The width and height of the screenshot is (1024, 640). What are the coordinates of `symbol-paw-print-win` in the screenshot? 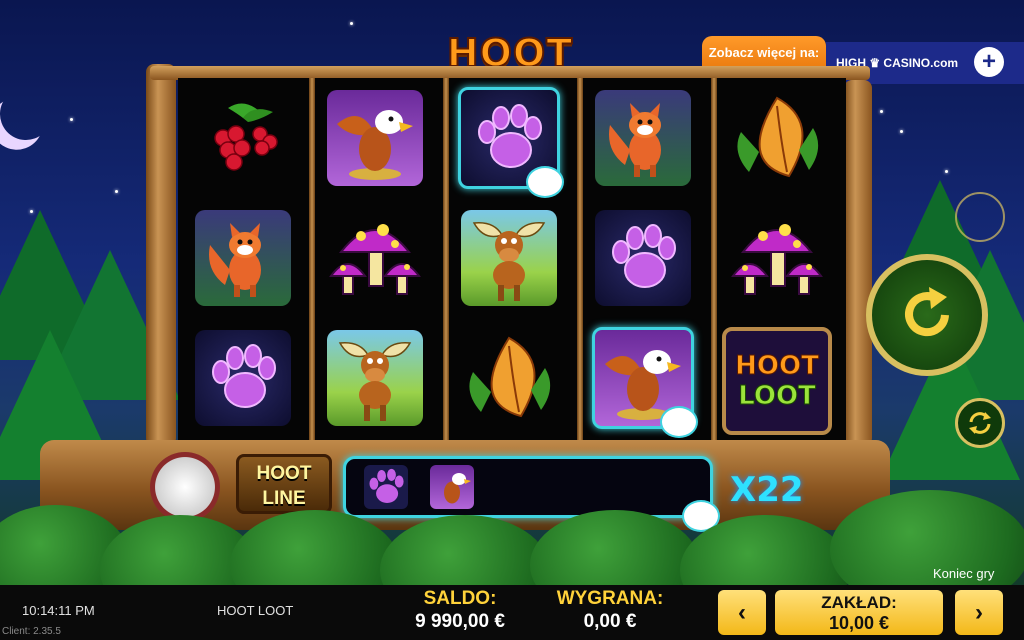 It's located at (509, 142).